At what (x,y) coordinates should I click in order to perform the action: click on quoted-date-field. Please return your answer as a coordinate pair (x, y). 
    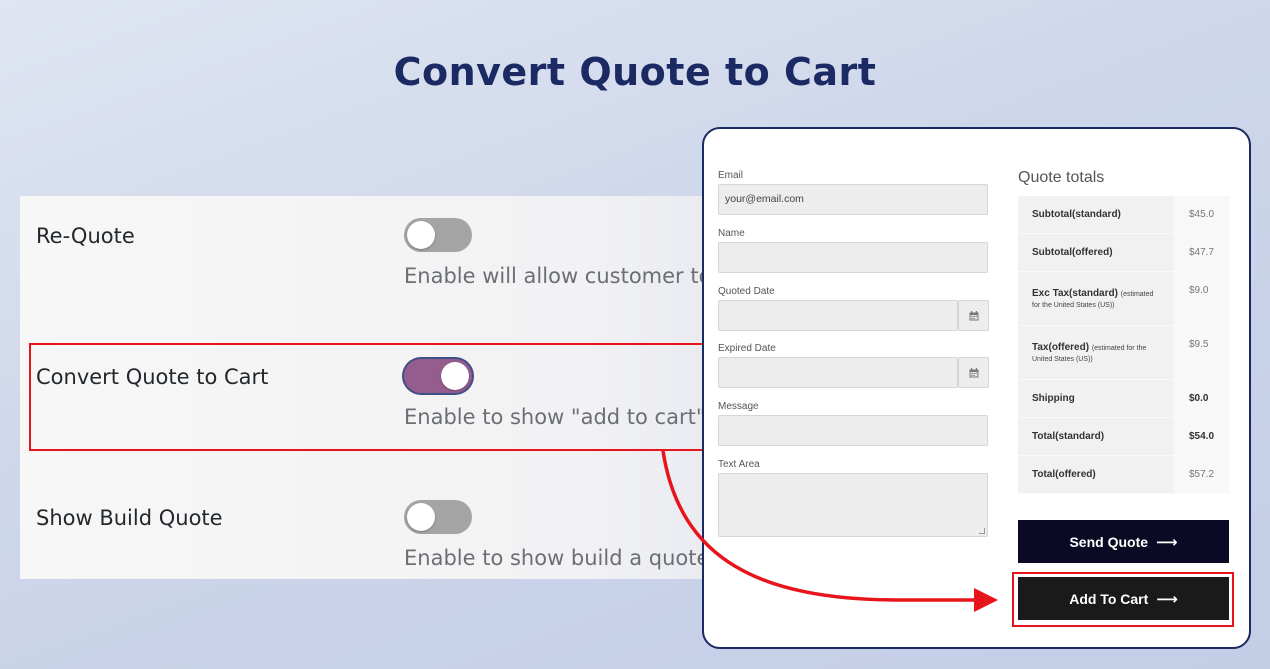
    Looking at the image, I should click on (838, 315).